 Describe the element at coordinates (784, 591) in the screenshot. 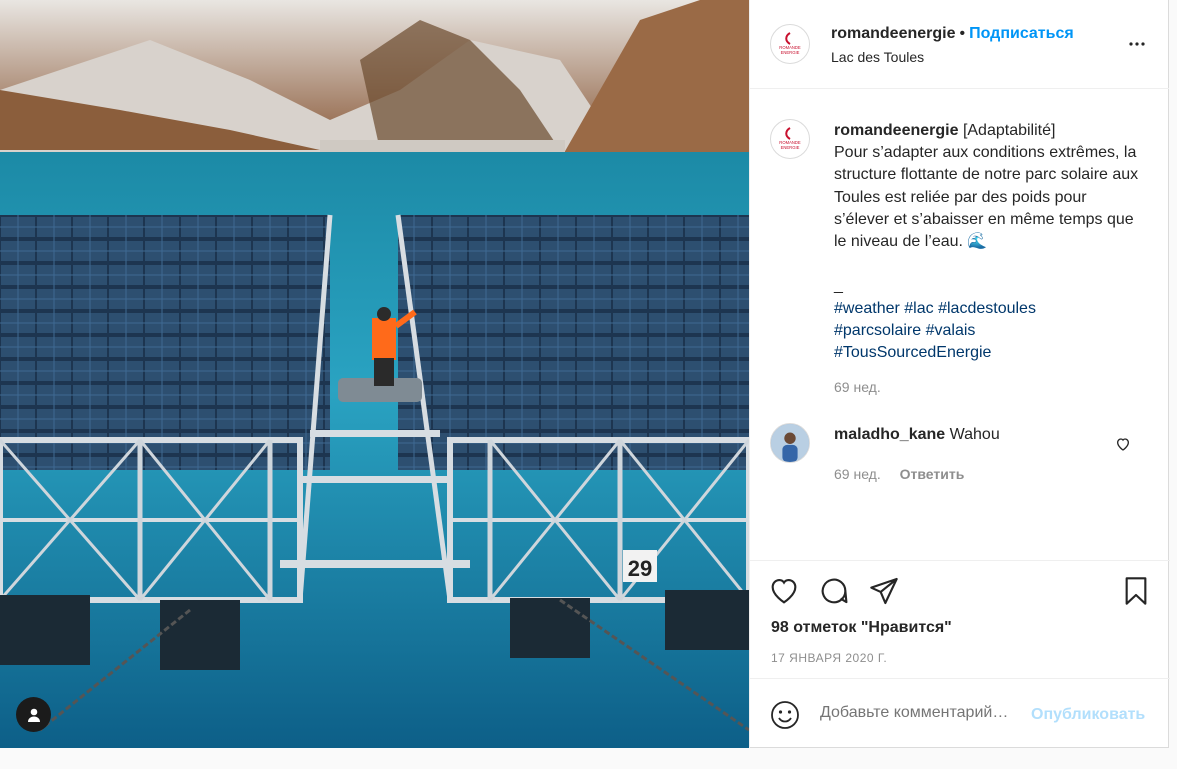

I see `heart-icon` at that location.